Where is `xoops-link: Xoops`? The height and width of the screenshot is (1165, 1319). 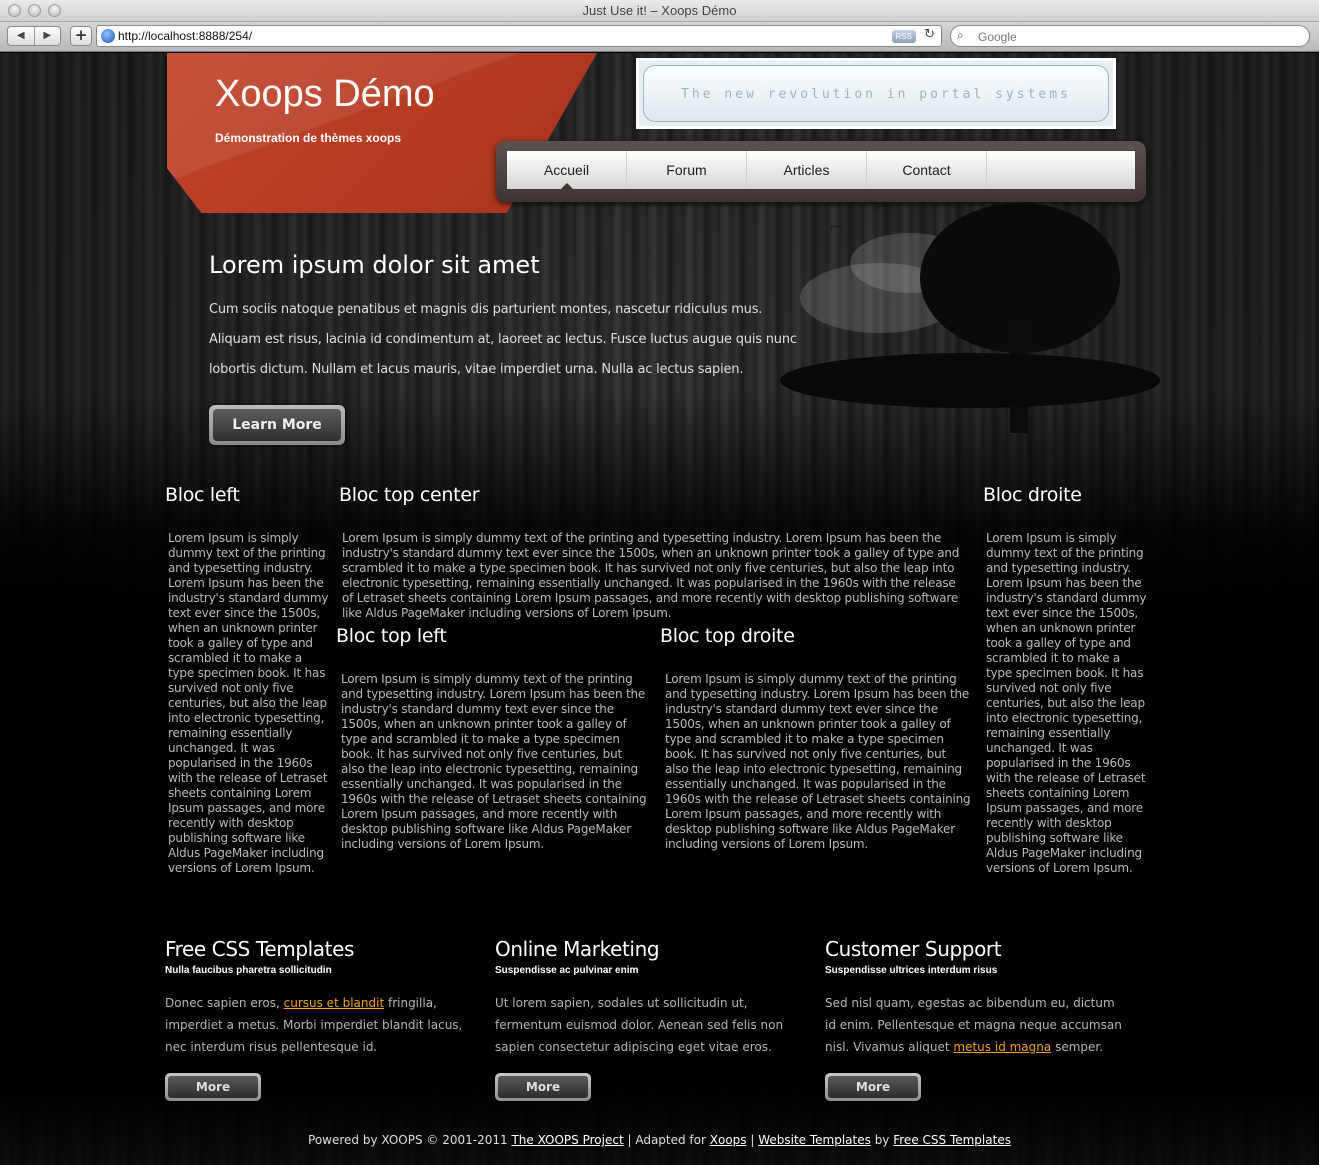
xoops-link: Xoops is located at coordinates (728, 1140).